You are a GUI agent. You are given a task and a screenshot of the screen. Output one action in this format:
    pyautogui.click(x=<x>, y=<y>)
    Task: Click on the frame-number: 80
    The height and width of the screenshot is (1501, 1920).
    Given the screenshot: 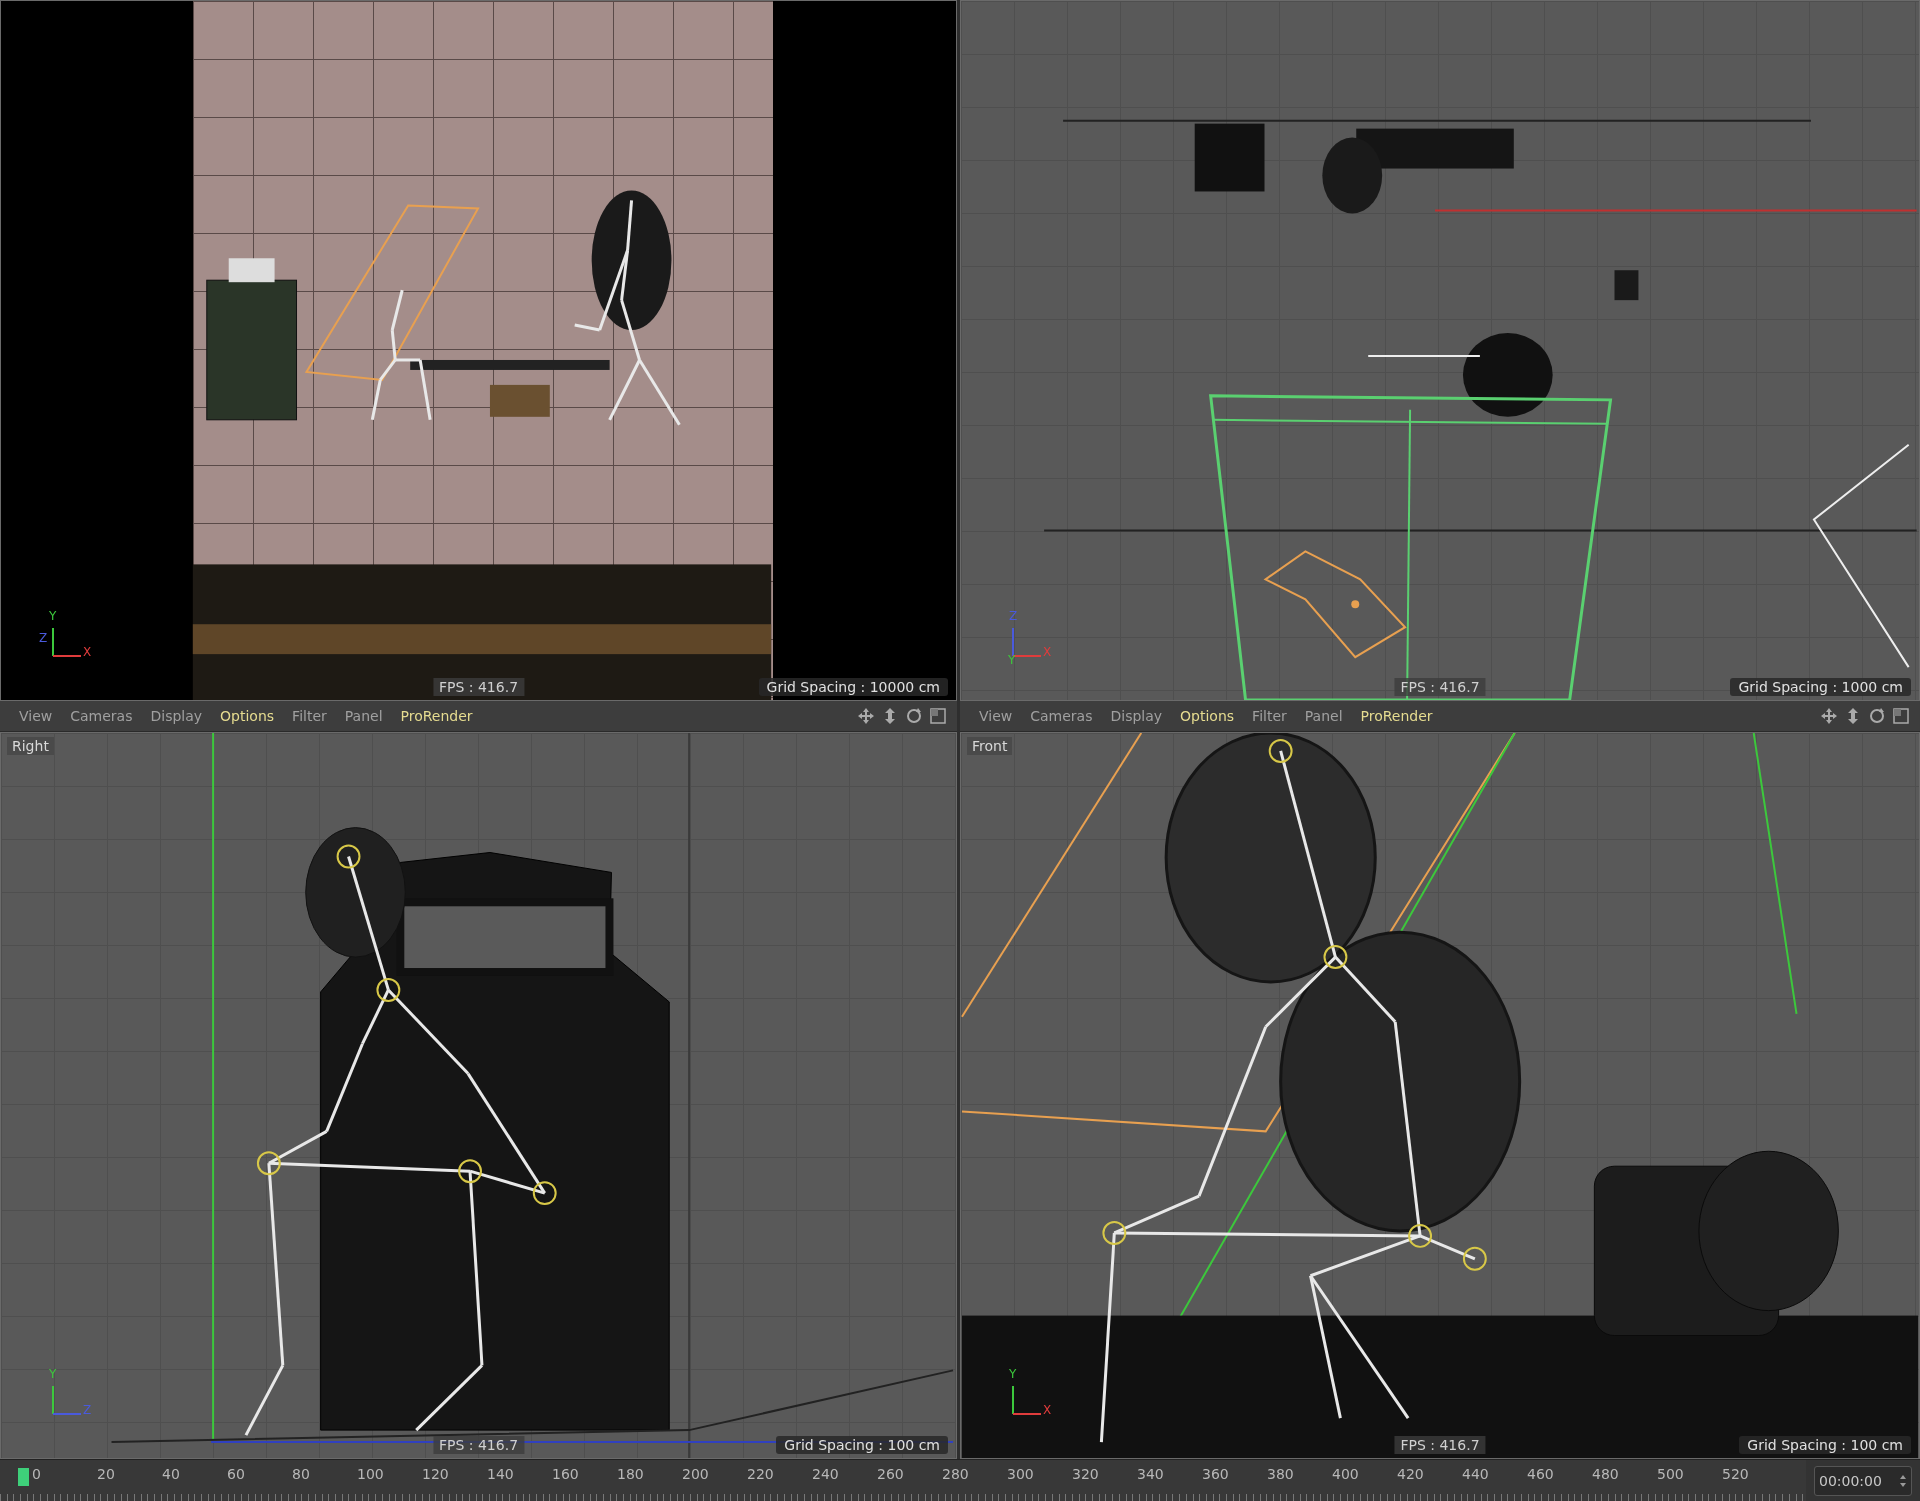 What is the action you would take?
    pyautogui.click(x=301, y=1474)
    